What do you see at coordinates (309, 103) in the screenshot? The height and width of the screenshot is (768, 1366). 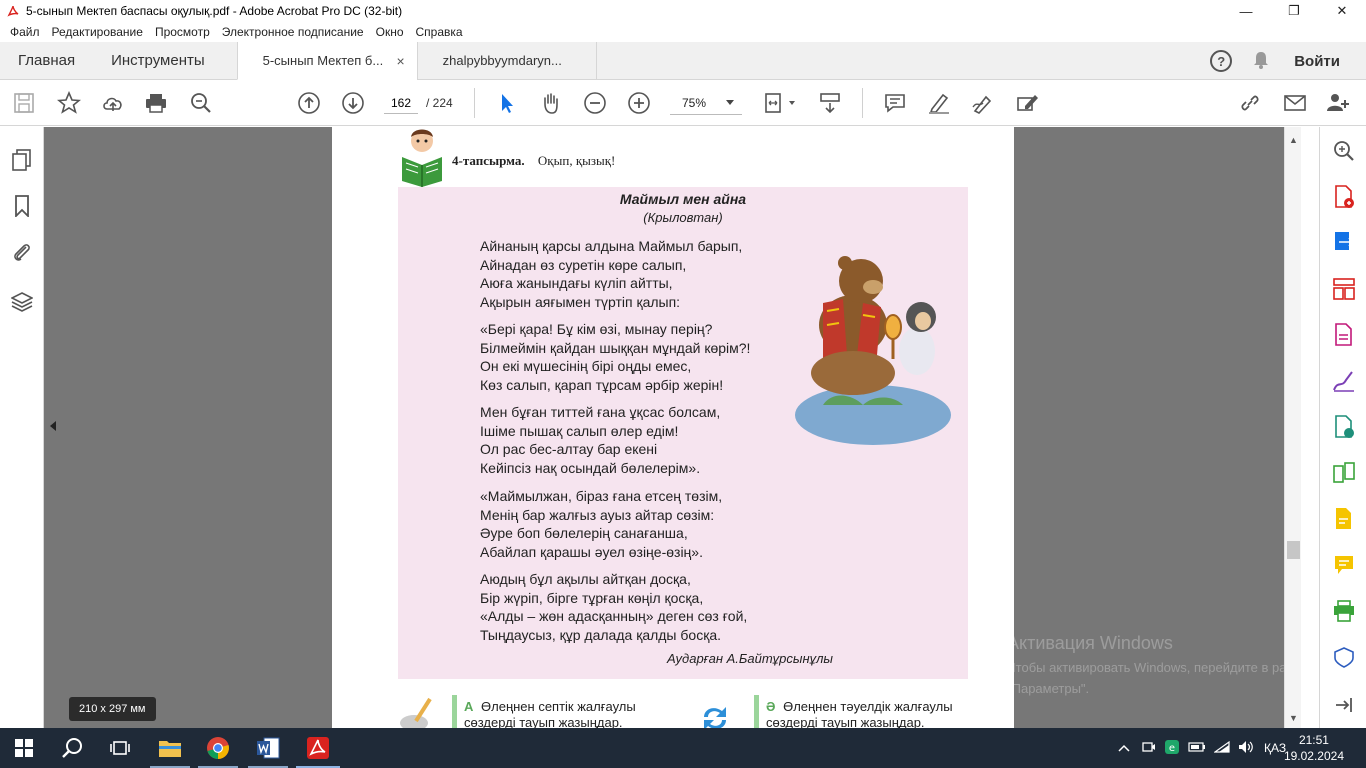 I see `page-up-icon` at bounding box center [309, 103].